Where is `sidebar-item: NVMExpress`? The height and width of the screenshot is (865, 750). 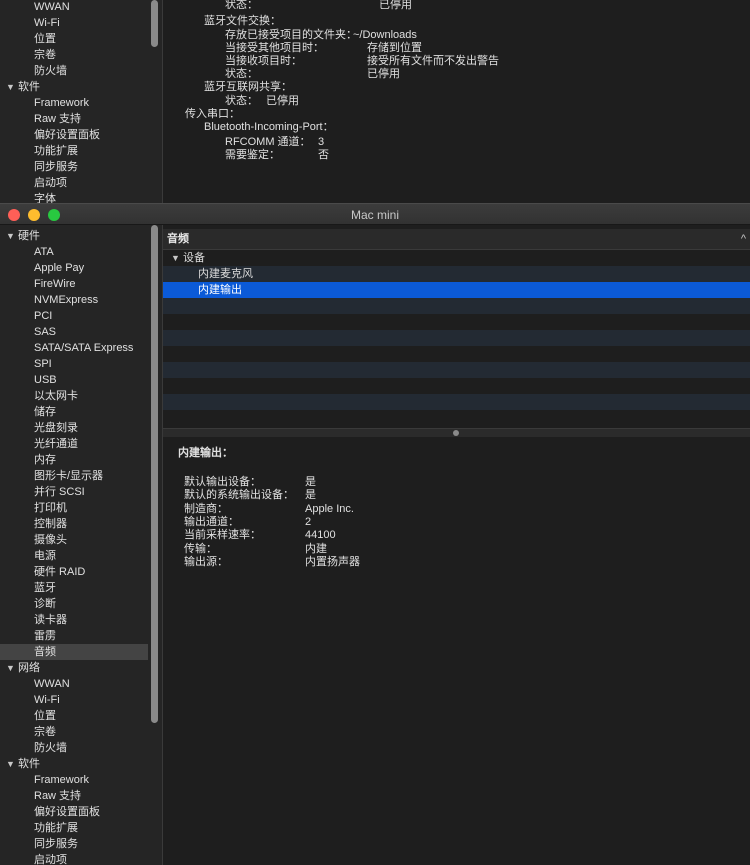
sidebar-item: NVMExpress is located at coordinates (74, 300).